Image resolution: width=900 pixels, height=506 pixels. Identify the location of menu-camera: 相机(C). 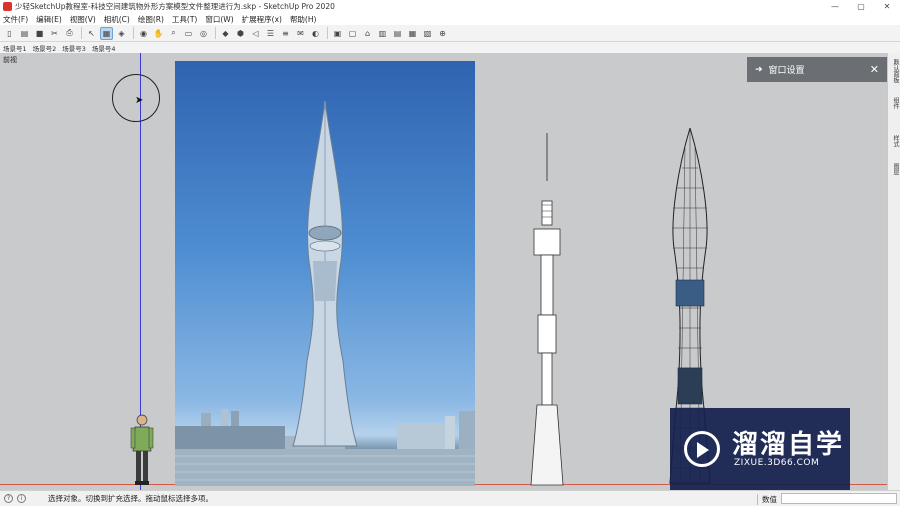
(117, 19).